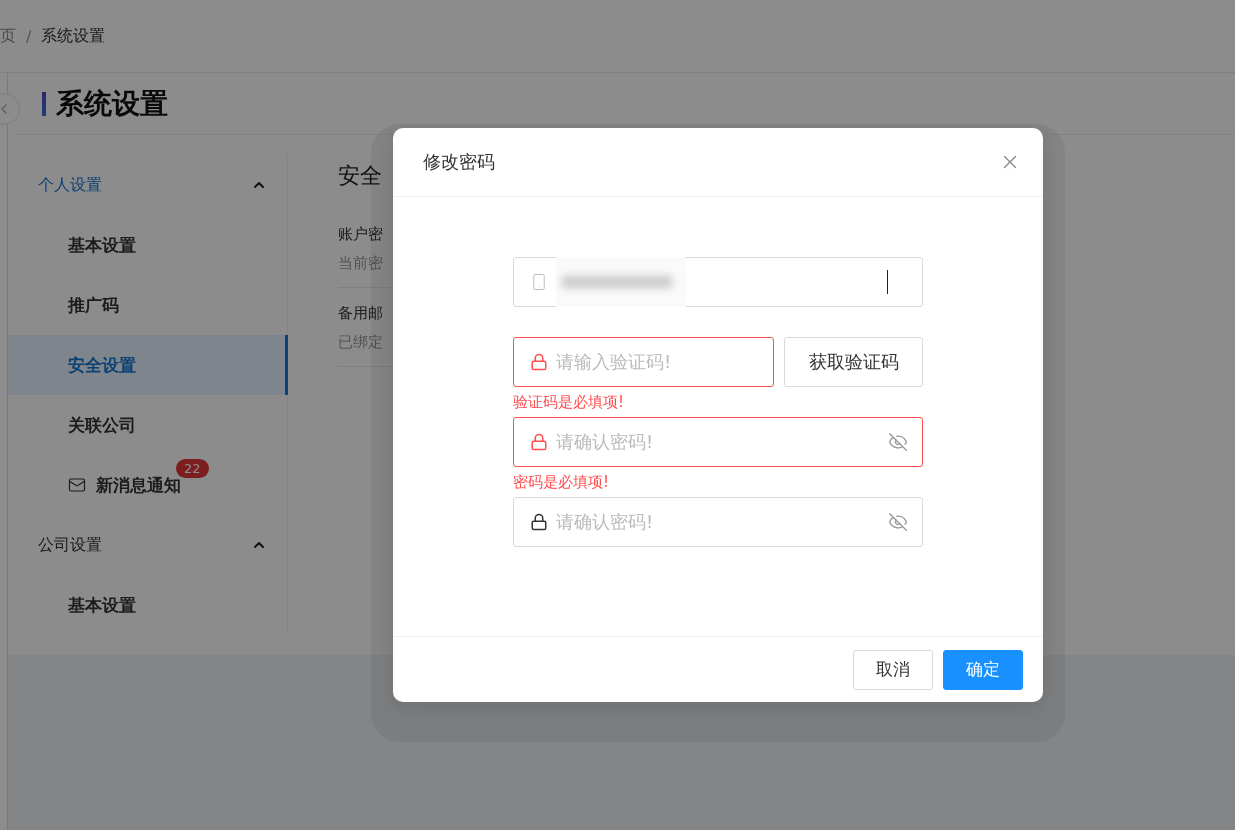 Image resolution: width=1235 pixels, height=830 pixels. Describe the element at coordinates (147, 545) in the screenshot. I see `menu-group: 公司设置` at that location.